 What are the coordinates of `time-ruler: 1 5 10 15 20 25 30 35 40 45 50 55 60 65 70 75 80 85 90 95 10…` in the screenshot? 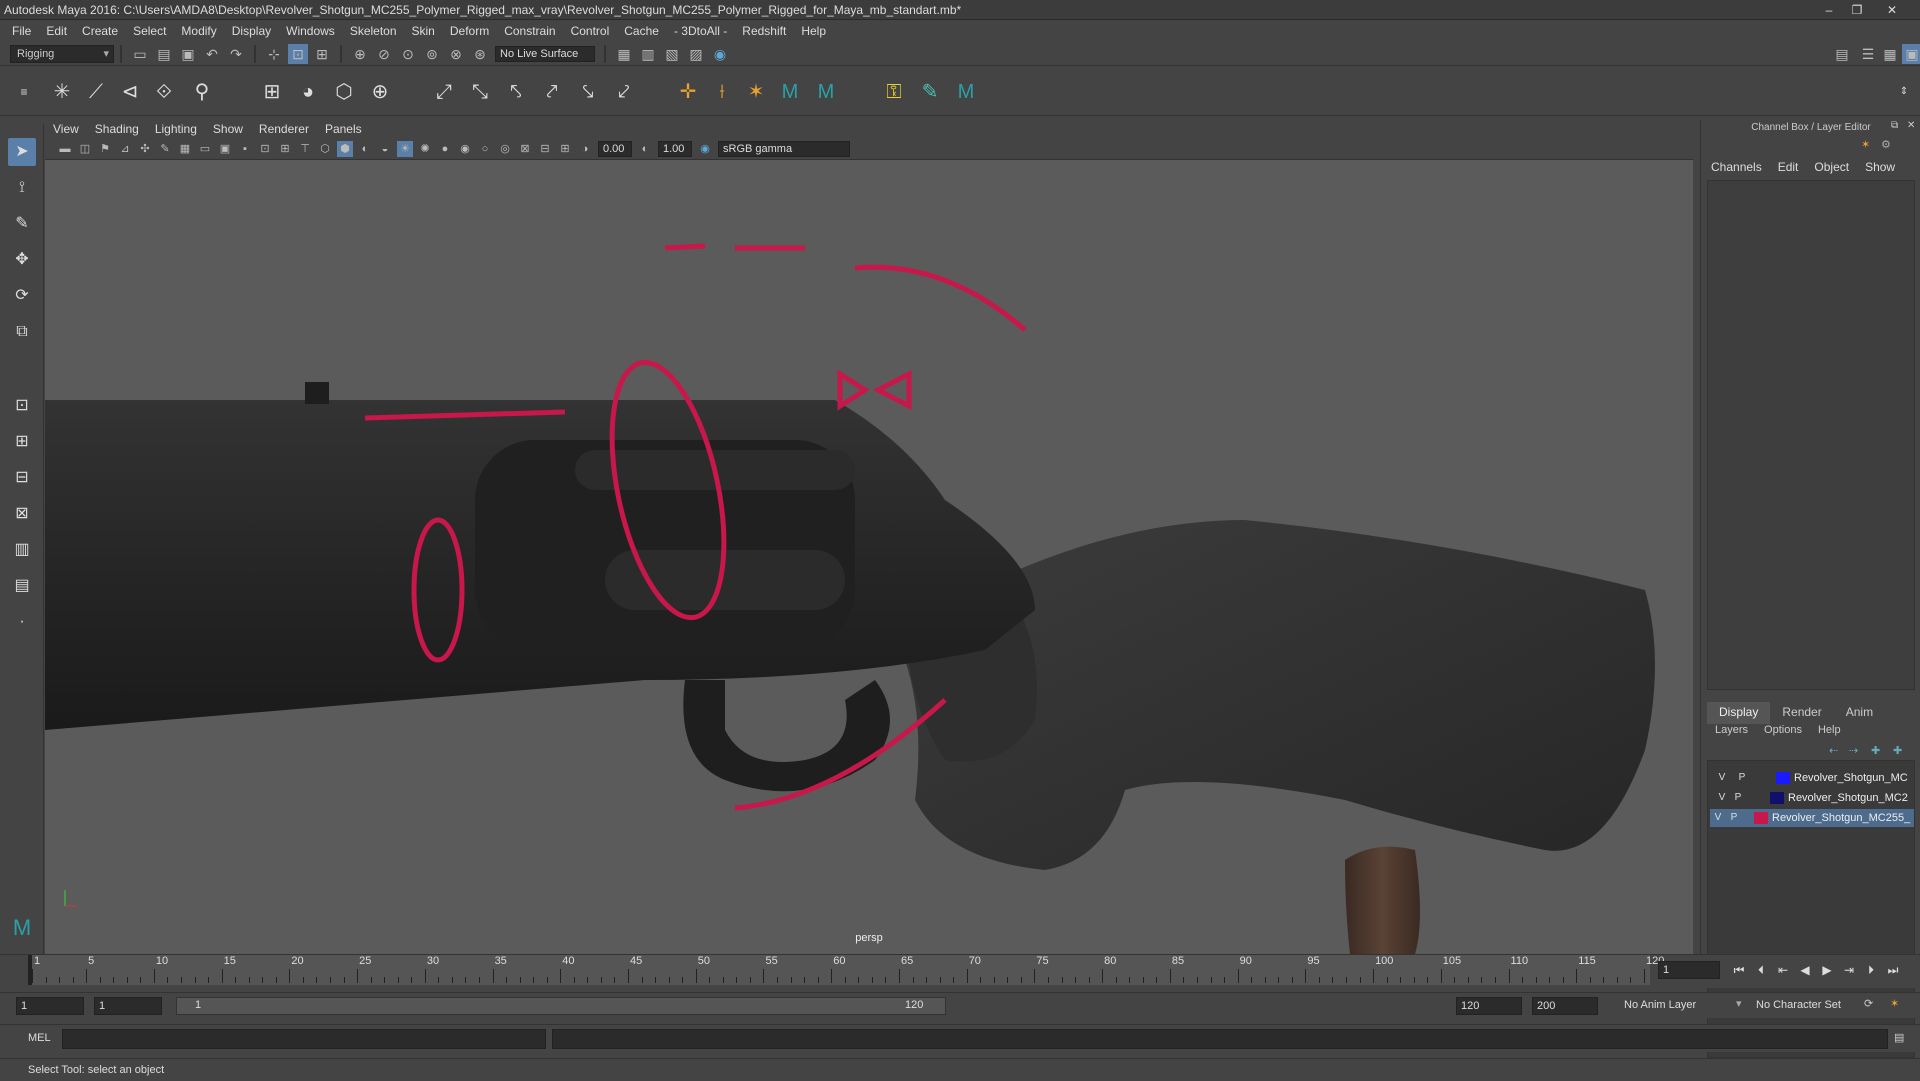 It's located at (846, 970).